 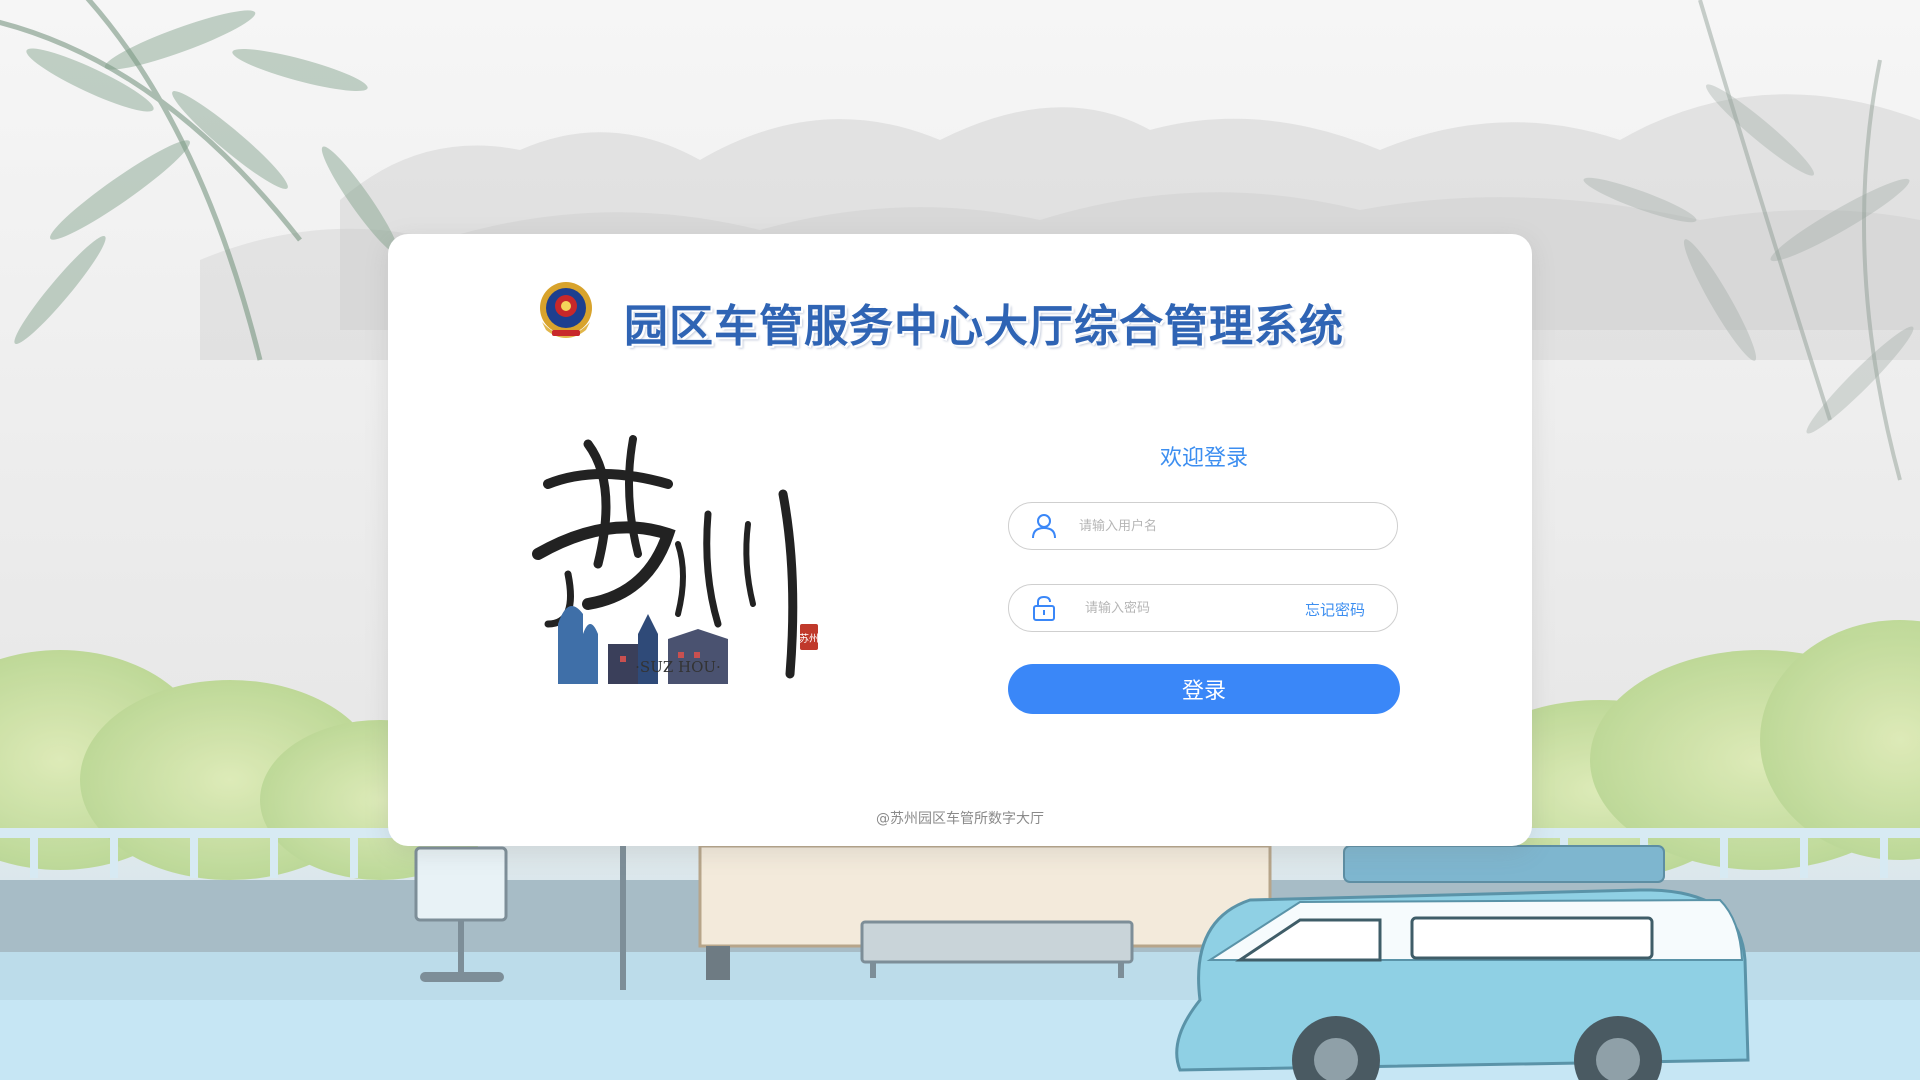 I want to click on login-form: 欢迎登录 忘记密码 登录, so click(x=1204, y=594).